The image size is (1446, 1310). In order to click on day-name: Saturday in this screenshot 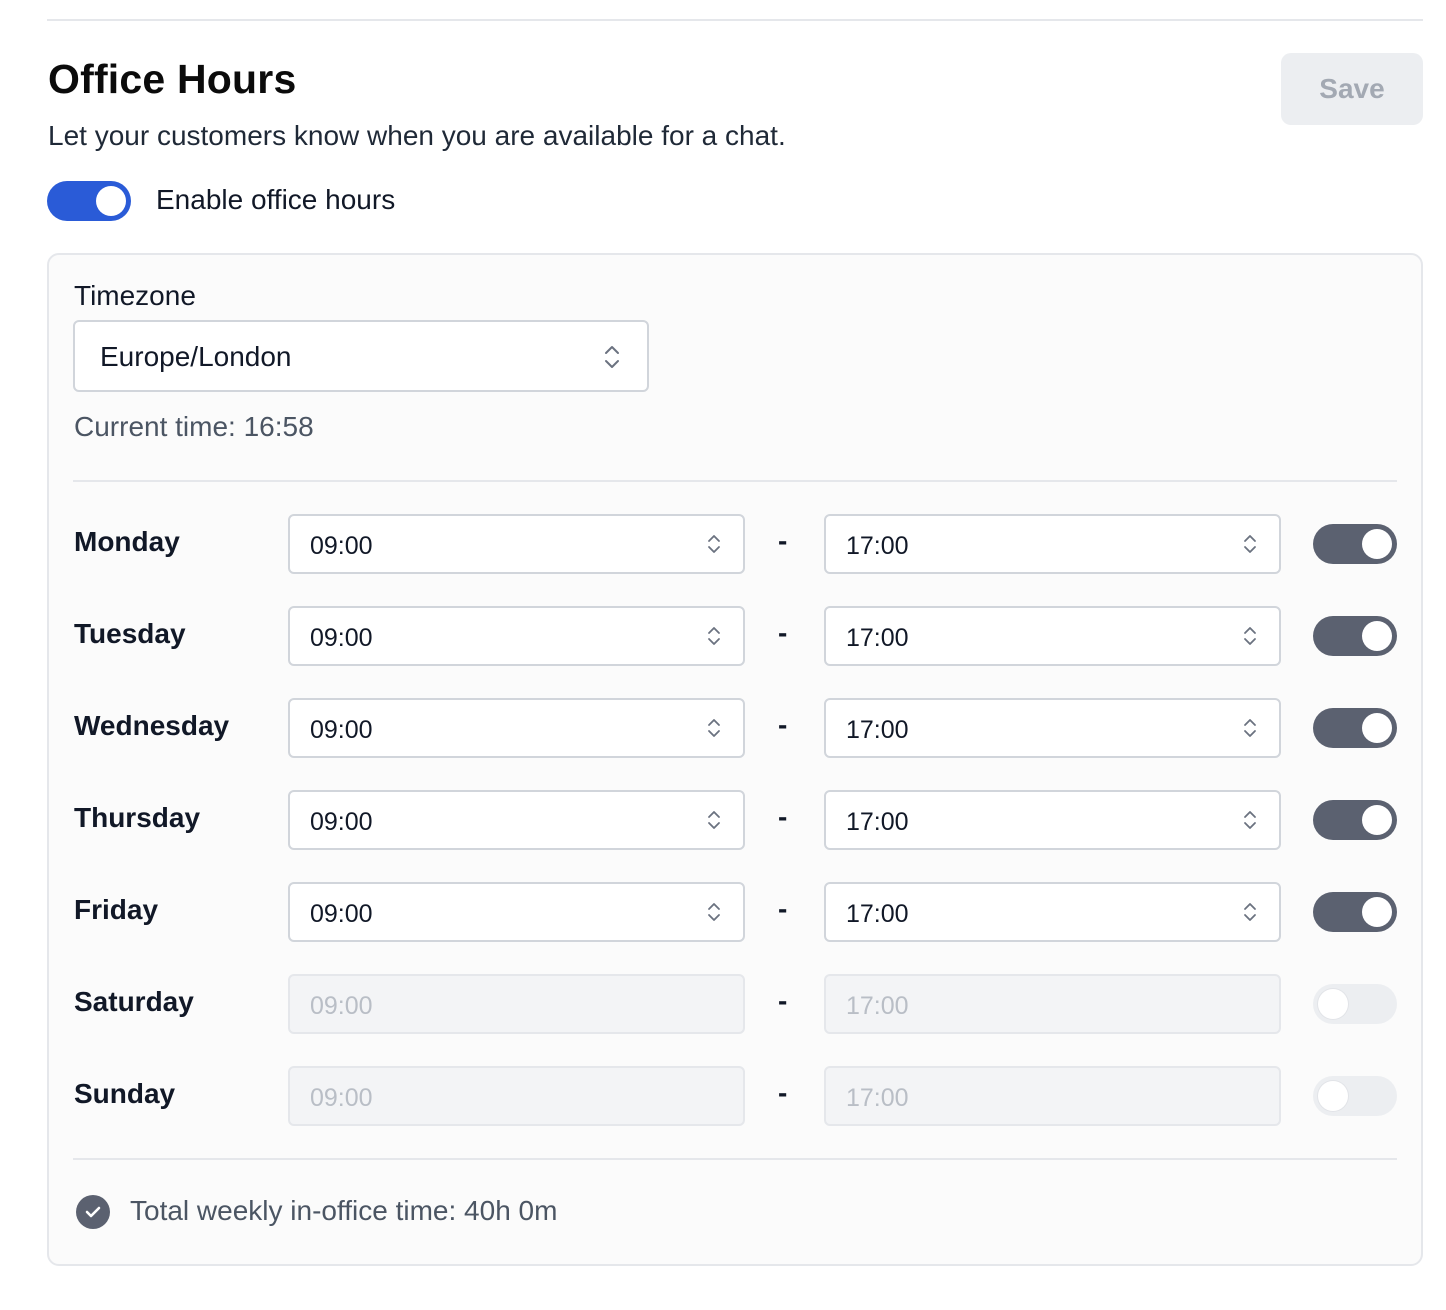, I will do `click(134, 1001)`.